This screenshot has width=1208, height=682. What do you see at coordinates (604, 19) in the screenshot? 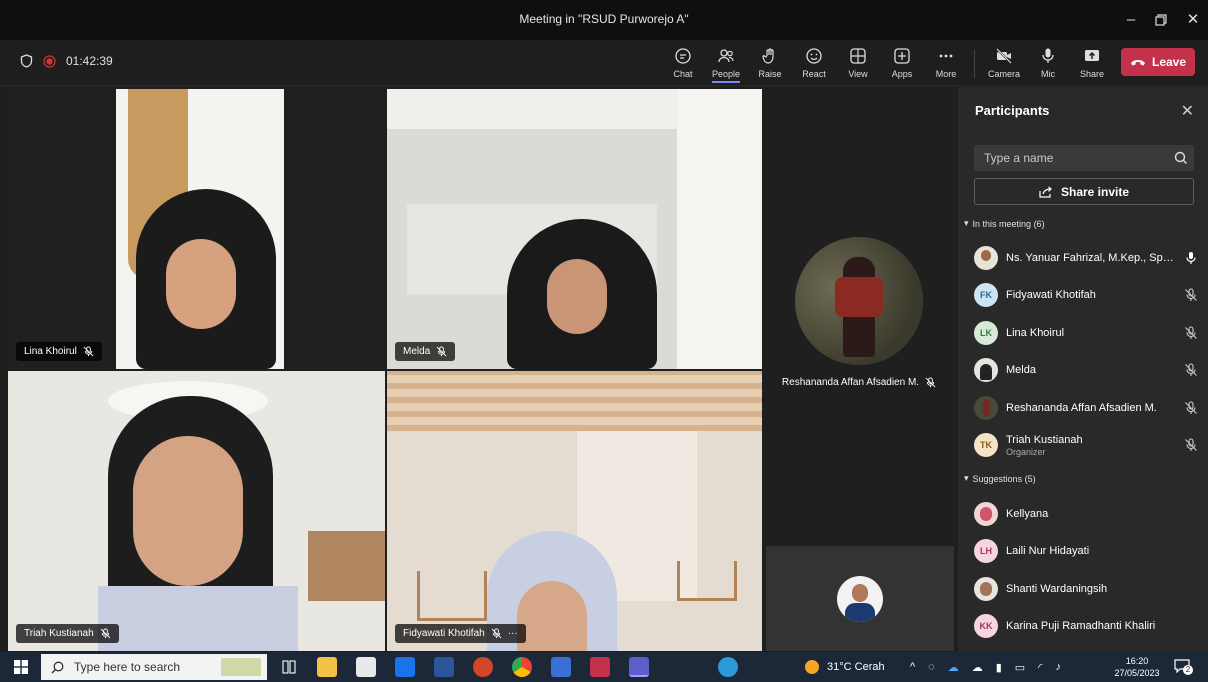
I see `window-title: Meeting in "RSUD Purworejo A"` at bounding box center [604, 19].